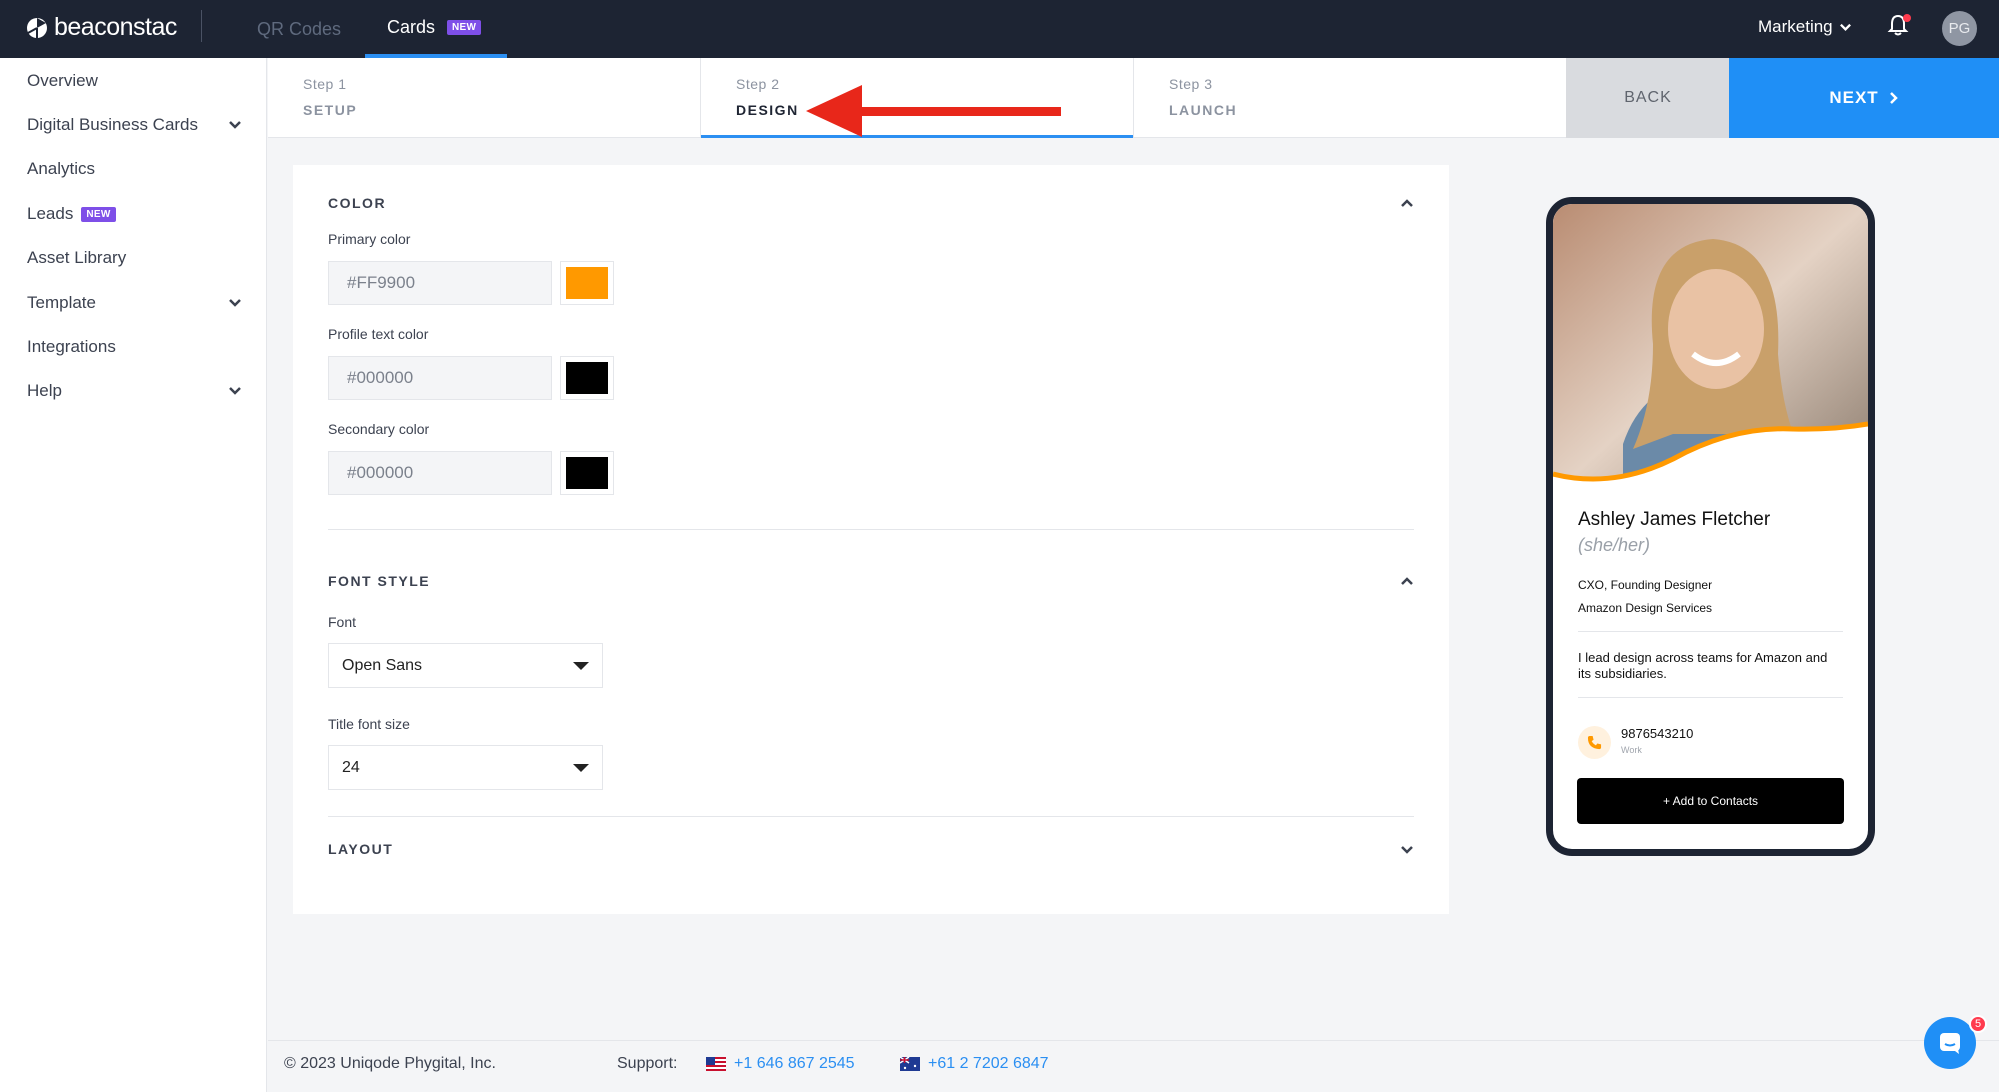  What do you see at coordinates (794, 1063) in the screenshot?
I see `support-phone-number: +1 646 867 2545` at bounding box center [794, 1063].